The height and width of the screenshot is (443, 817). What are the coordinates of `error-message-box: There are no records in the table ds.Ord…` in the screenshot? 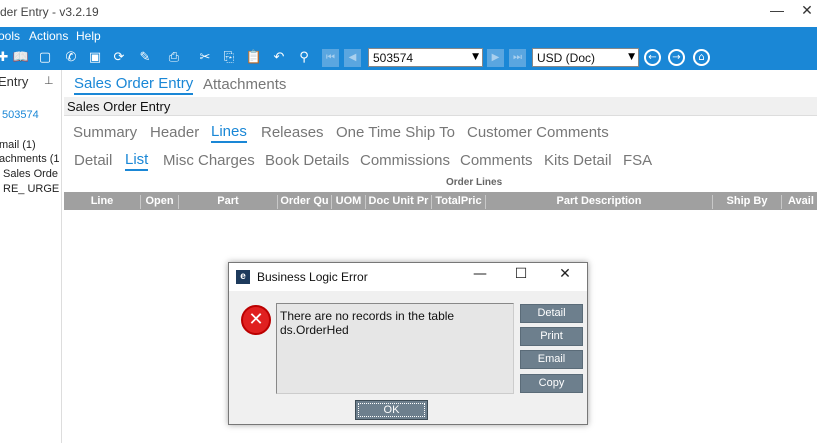 It's located at (395, 348).